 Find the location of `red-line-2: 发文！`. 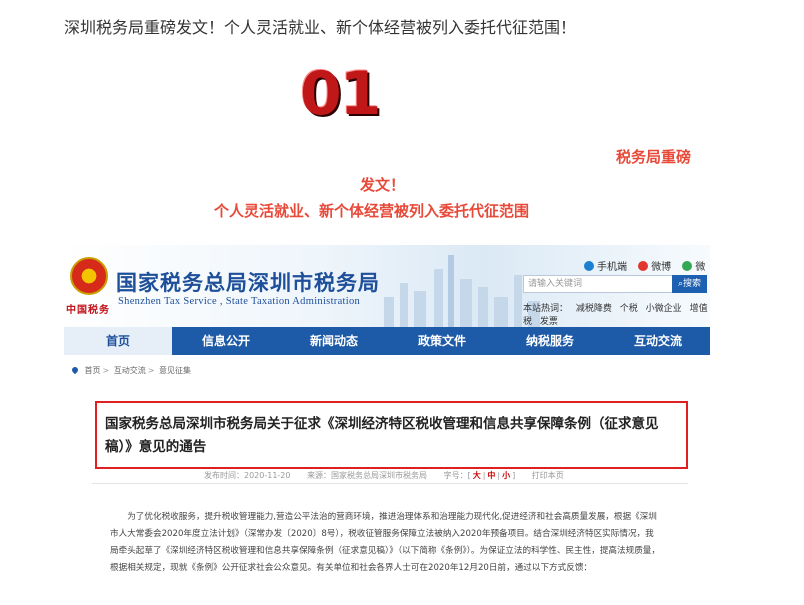

red-line-2: 发文！ is located at coordinates (383, 185).